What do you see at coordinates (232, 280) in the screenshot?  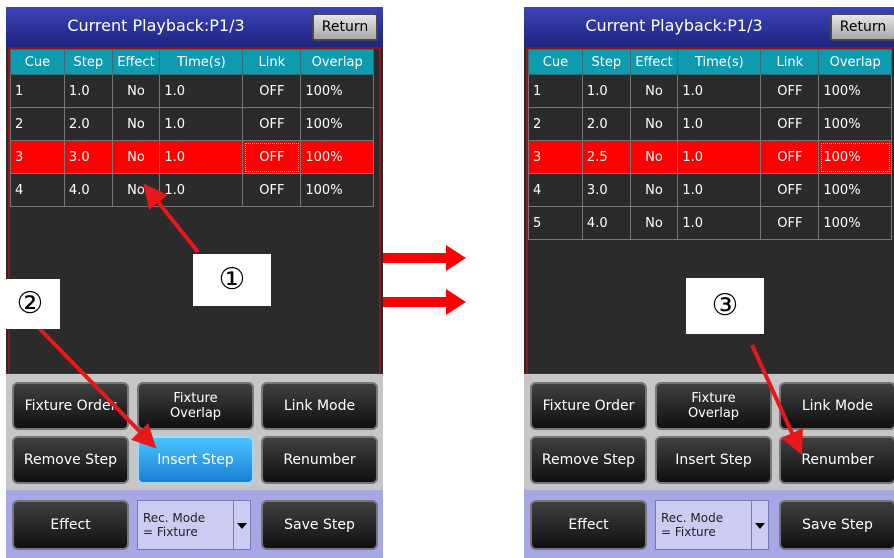 I see `annotation-marker-1: ①` at bounding box center [232, 280].